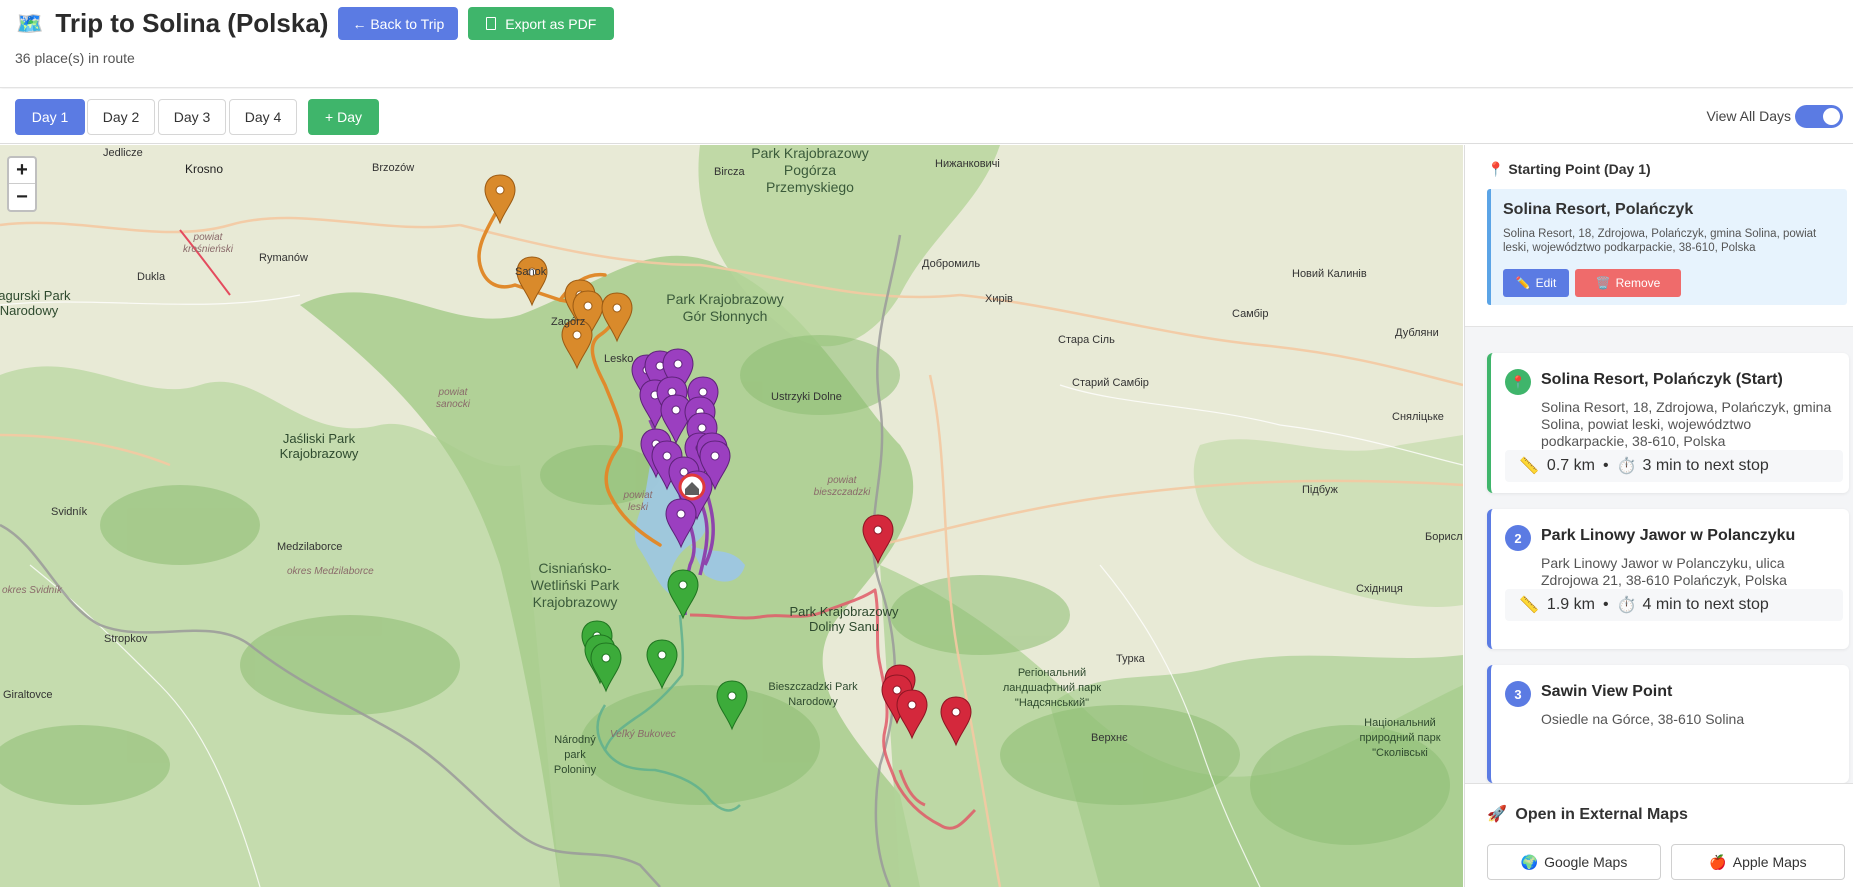  What do you see at coordinates (310, 547) in the screenshot?
I see `map-label: Medzilaborce` at bounding box center [310, 547].